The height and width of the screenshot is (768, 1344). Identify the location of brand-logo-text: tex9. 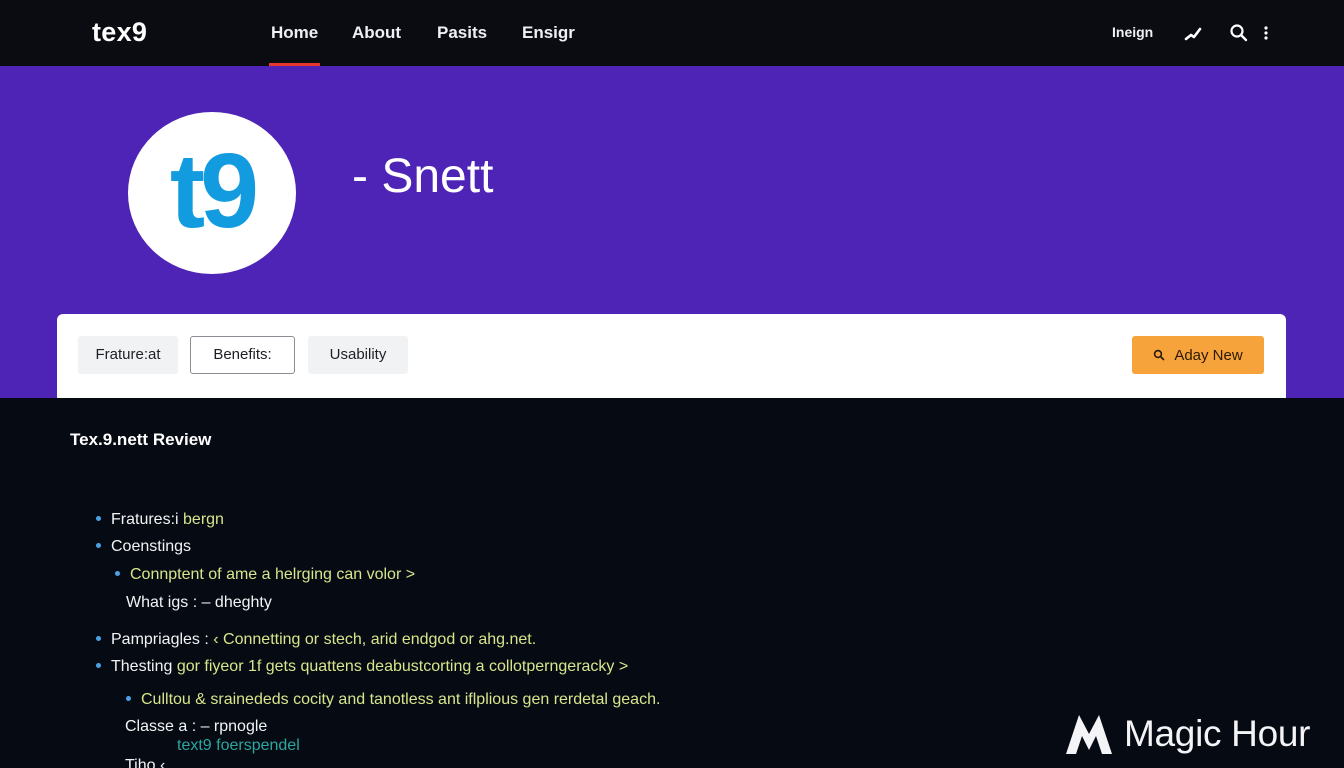
(119, 32).